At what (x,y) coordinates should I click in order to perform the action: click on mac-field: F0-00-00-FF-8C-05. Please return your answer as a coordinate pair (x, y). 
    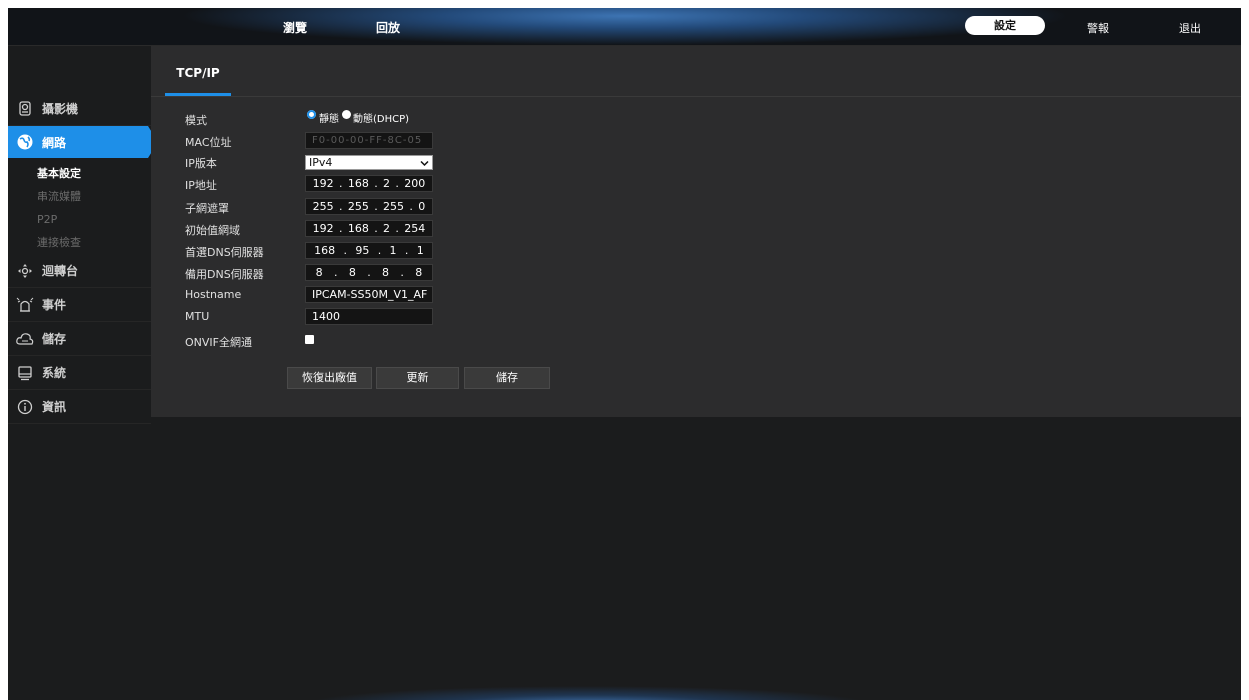
    Looking at the image, I should click on (369, 140).